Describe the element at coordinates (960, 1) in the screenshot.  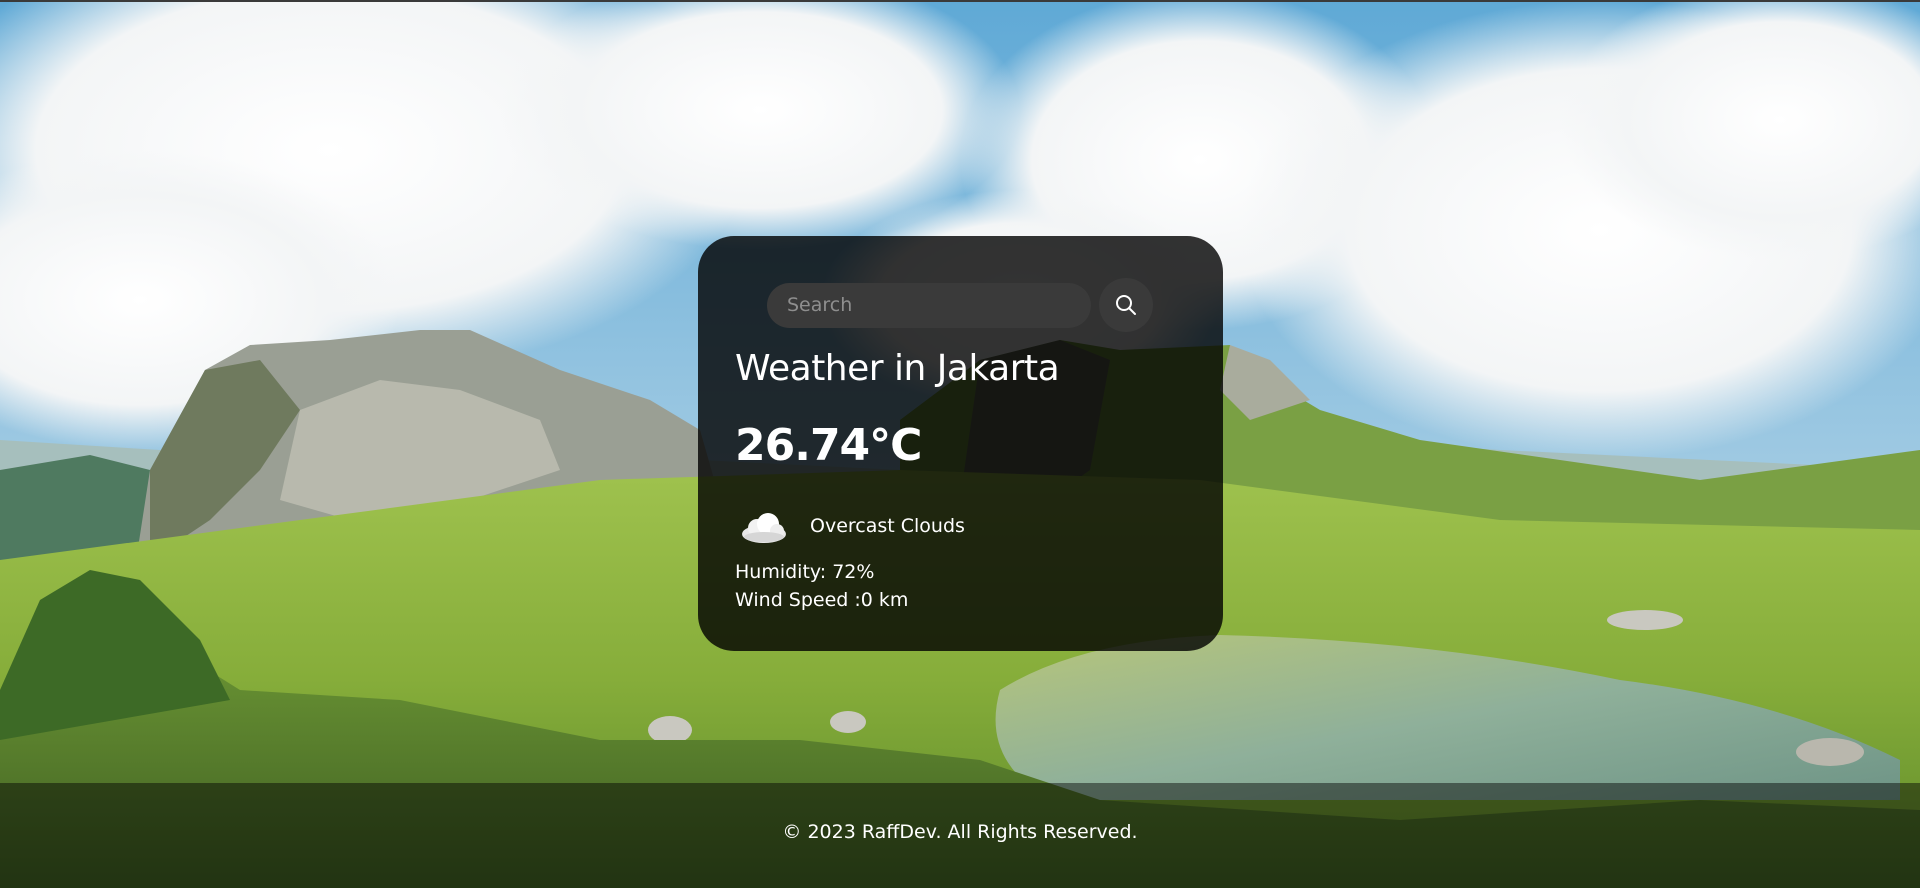
I see `window-top-border` at that location.